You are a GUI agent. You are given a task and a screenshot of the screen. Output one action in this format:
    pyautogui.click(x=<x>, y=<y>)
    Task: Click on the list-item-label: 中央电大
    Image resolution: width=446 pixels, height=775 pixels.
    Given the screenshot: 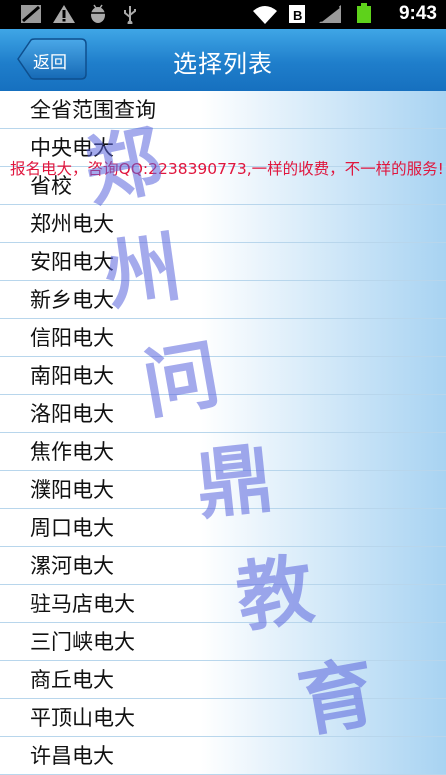 What is the action you would take?
    pyautogui.click(x=72, y=148)
    